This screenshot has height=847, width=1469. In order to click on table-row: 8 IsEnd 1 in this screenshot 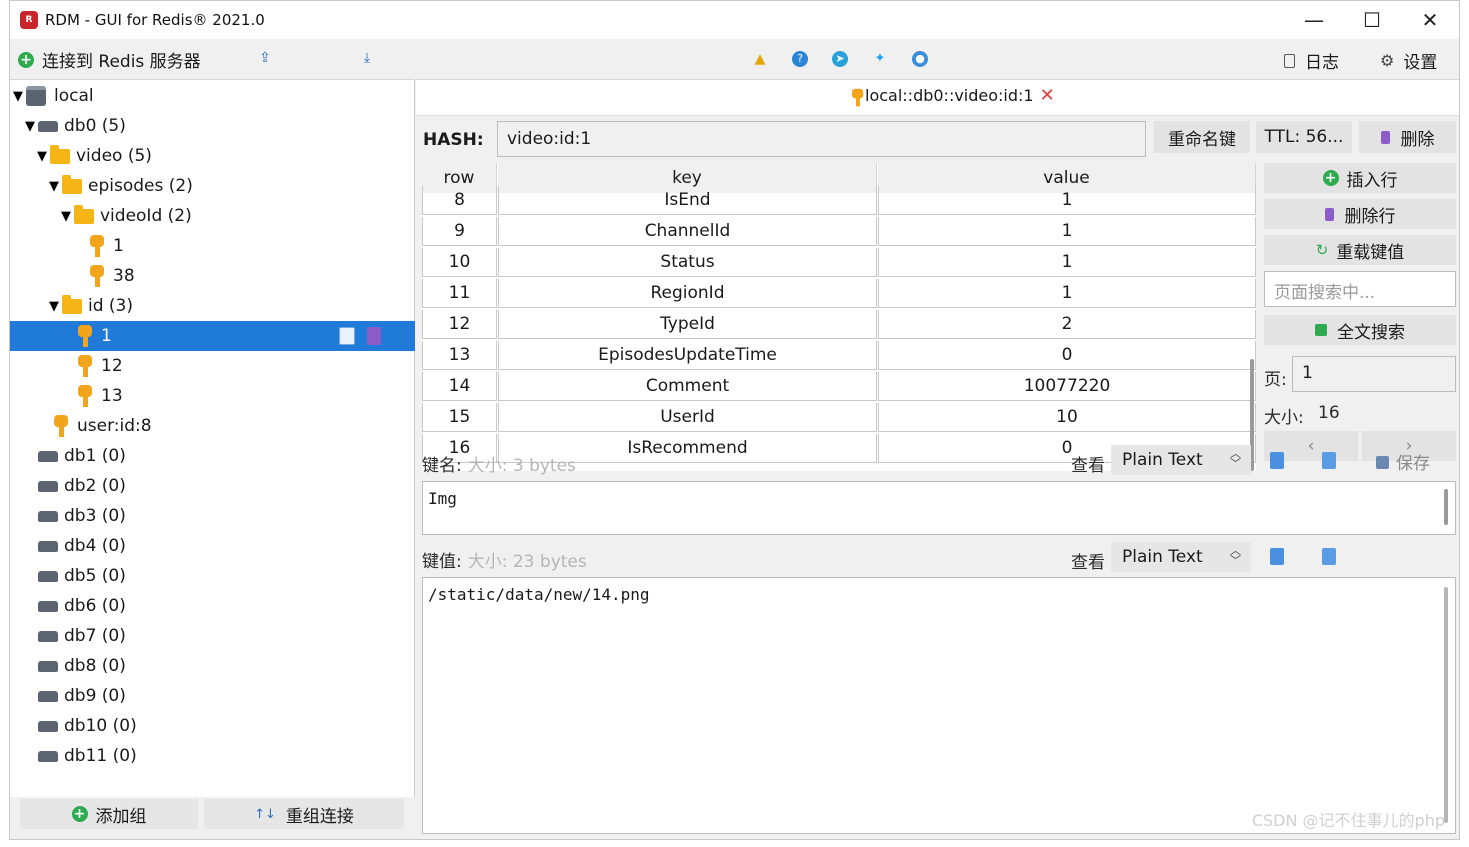, I will do `click(839, 201)`.